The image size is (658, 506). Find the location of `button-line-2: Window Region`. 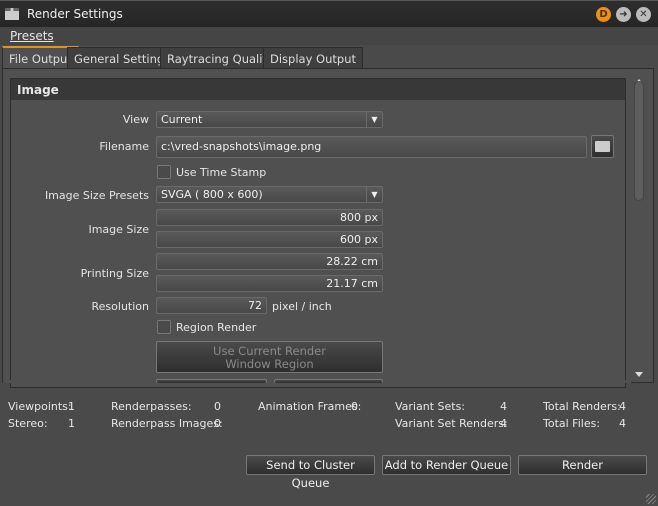

button-line-2: Window Region is located at coordinates (269, 364).